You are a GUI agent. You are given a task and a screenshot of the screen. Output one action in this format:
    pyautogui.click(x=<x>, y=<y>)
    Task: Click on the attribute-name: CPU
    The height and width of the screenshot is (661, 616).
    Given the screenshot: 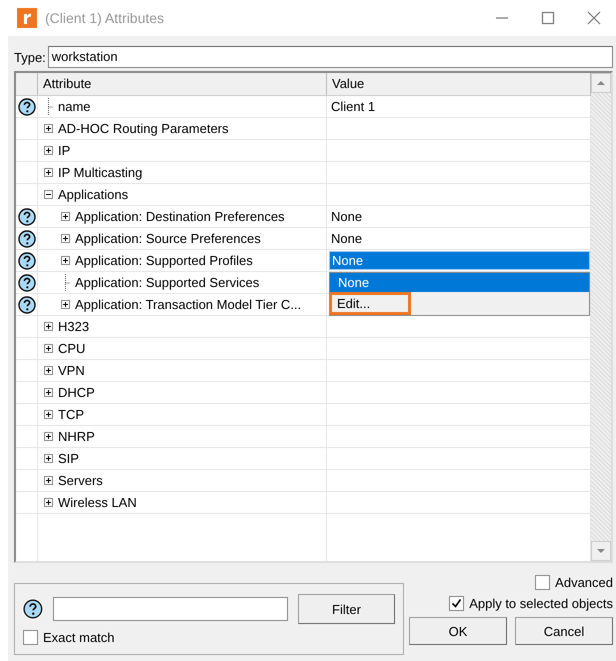 What is the action you would take?
    pyautogui.click(x=72, y=348)
    